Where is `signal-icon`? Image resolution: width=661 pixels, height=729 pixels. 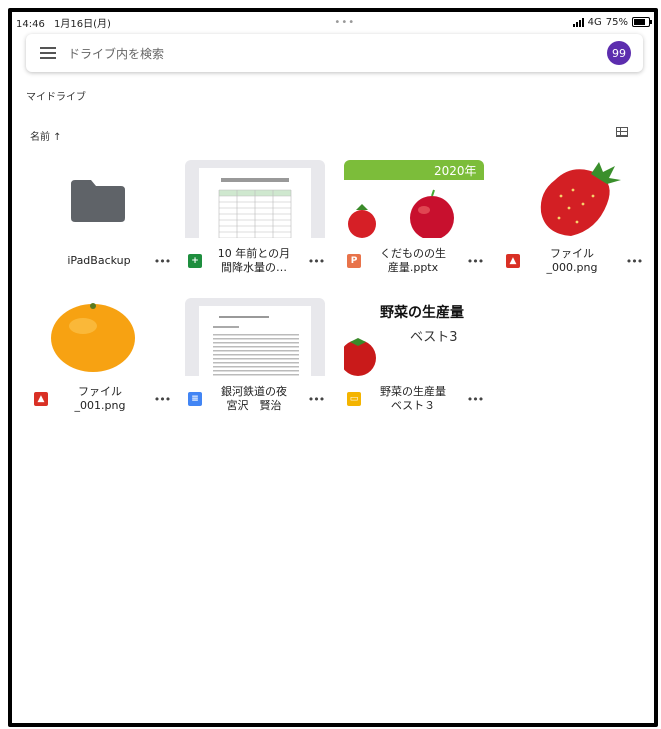 signal-icon is located at coordinates (578, 22).